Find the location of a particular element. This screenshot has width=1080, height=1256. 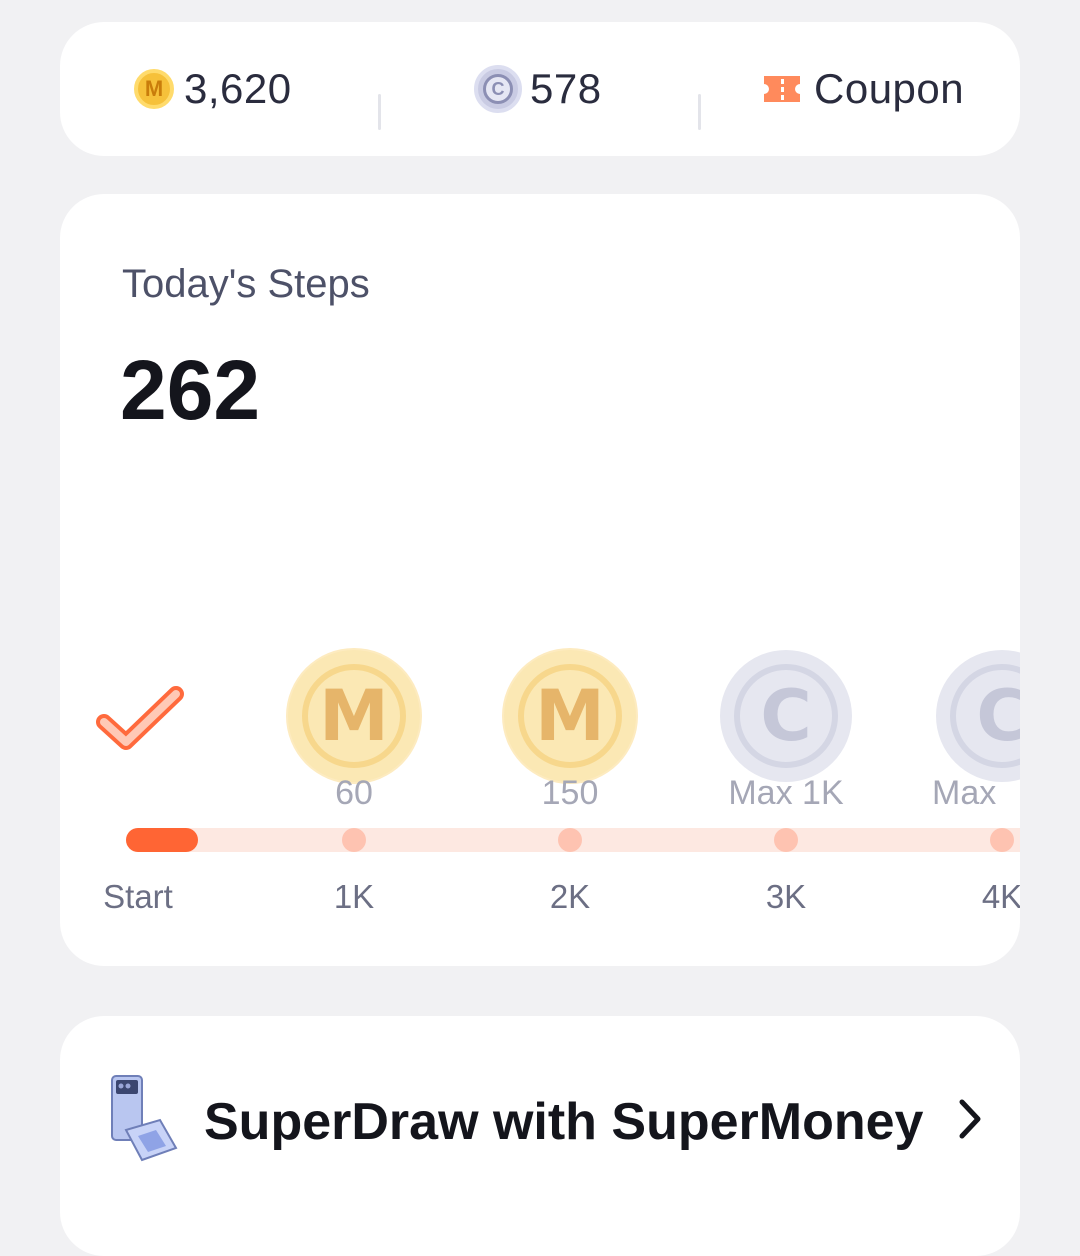

milestone-label: 1K is located at coordinates (354, 896).